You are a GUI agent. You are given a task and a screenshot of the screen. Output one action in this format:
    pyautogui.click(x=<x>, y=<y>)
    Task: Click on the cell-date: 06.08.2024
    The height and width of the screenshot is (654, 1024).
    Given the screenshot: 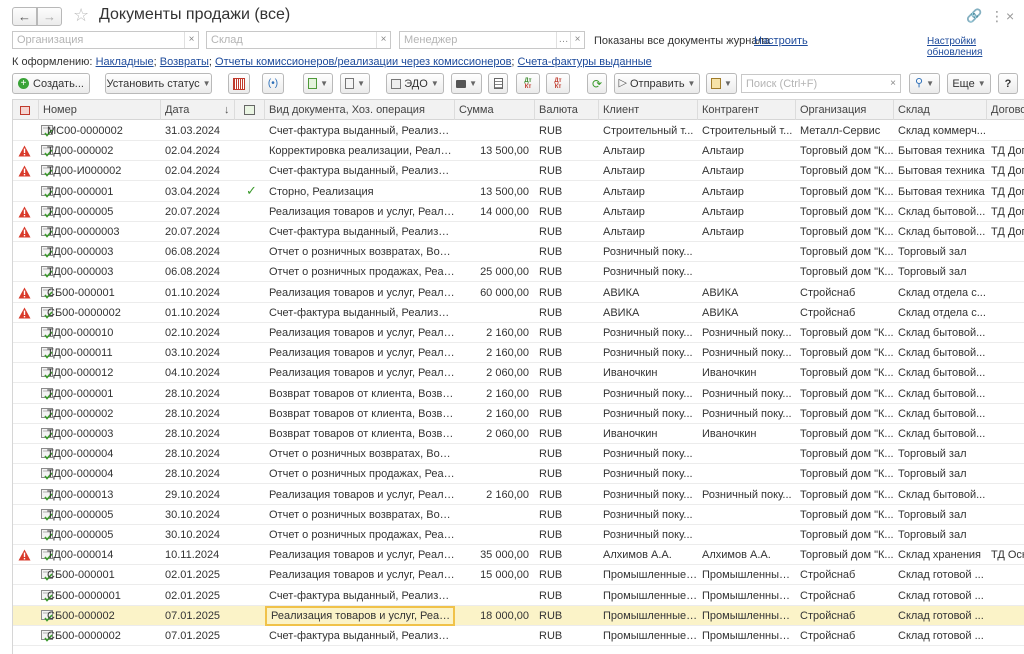 What is the action you would take?
    pyautogui.click(x=198, y=272)
    